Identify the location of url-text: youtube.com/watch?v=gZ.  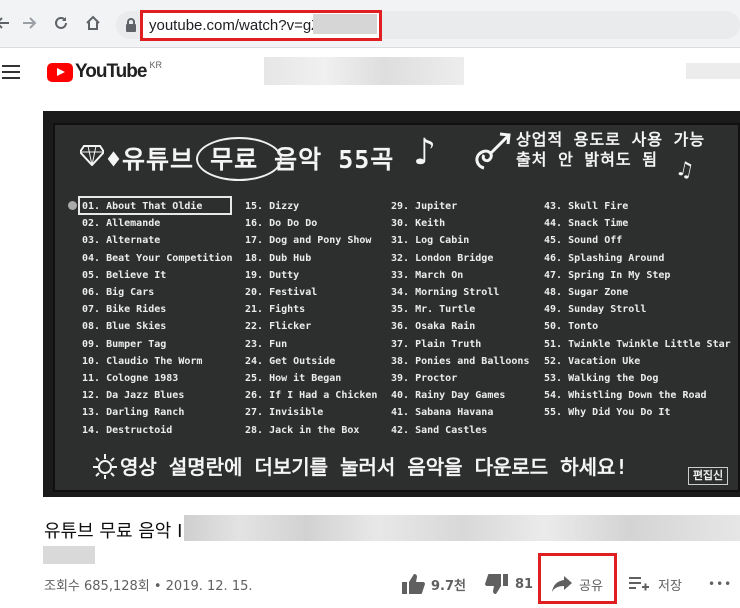
(235, 25).